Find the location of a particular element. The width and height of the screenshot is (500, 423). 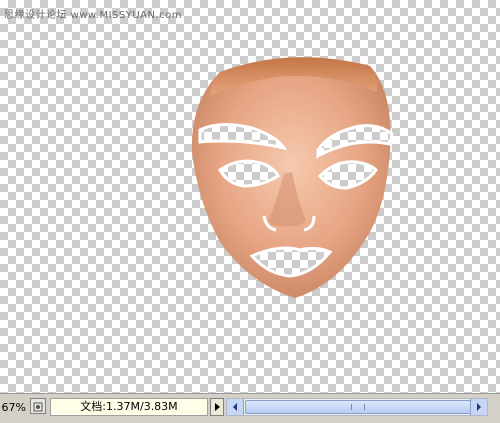

resize-corner is located at coordinates (495, 407).